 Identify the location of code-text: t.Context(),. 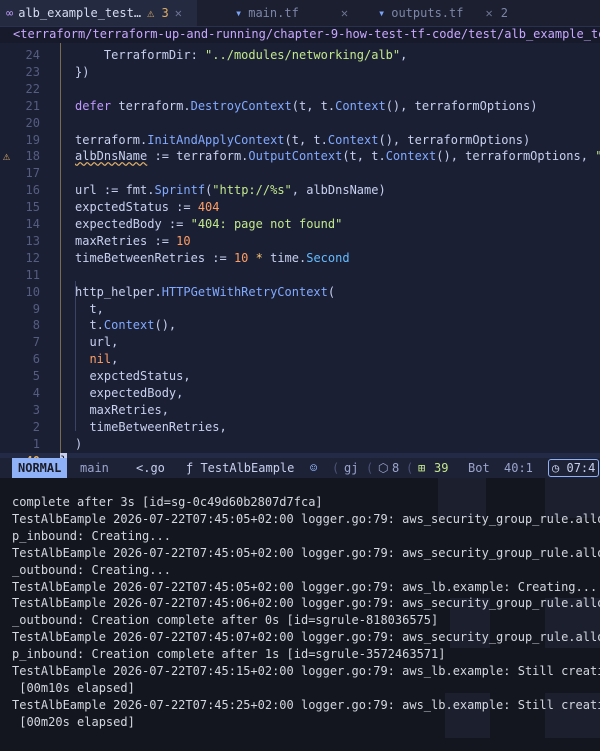
(126, 325).